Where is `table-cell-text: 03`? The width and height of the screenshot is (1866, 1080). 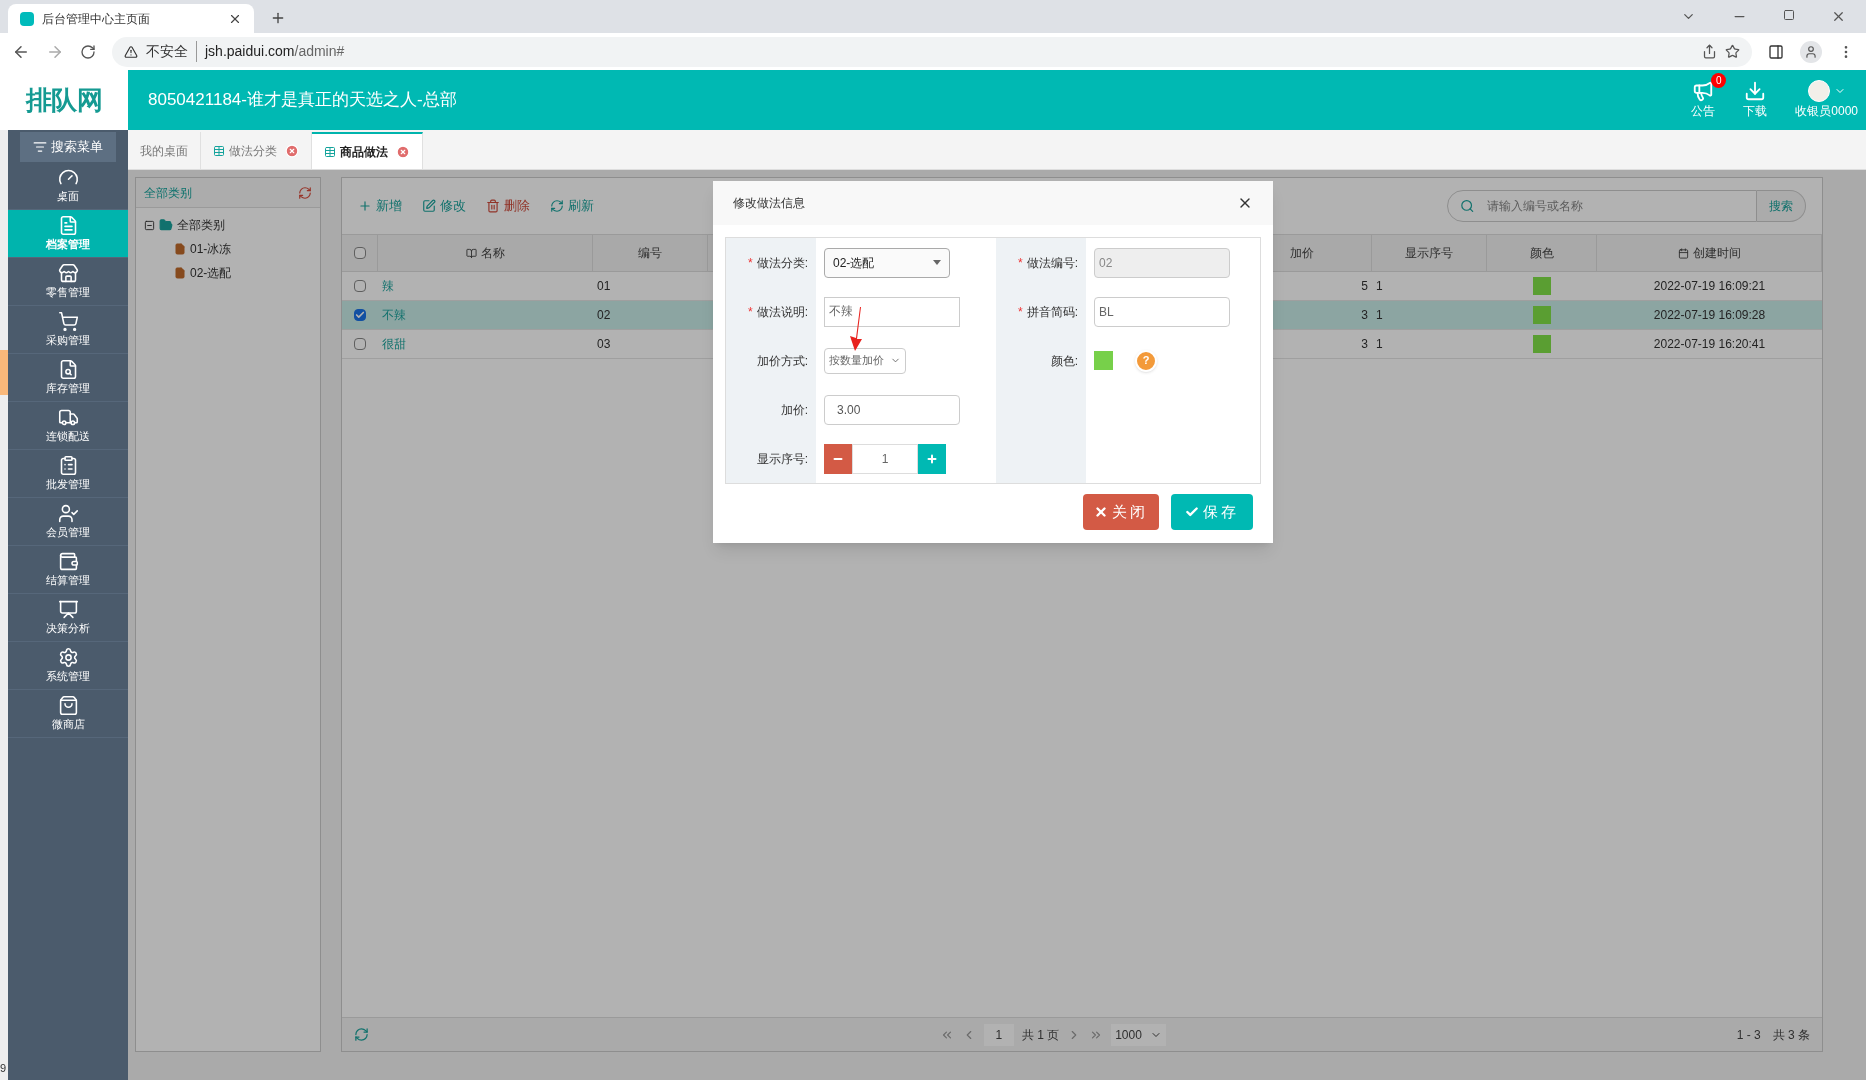
table-cell-text: 03 is located at coordinates (604, 344).